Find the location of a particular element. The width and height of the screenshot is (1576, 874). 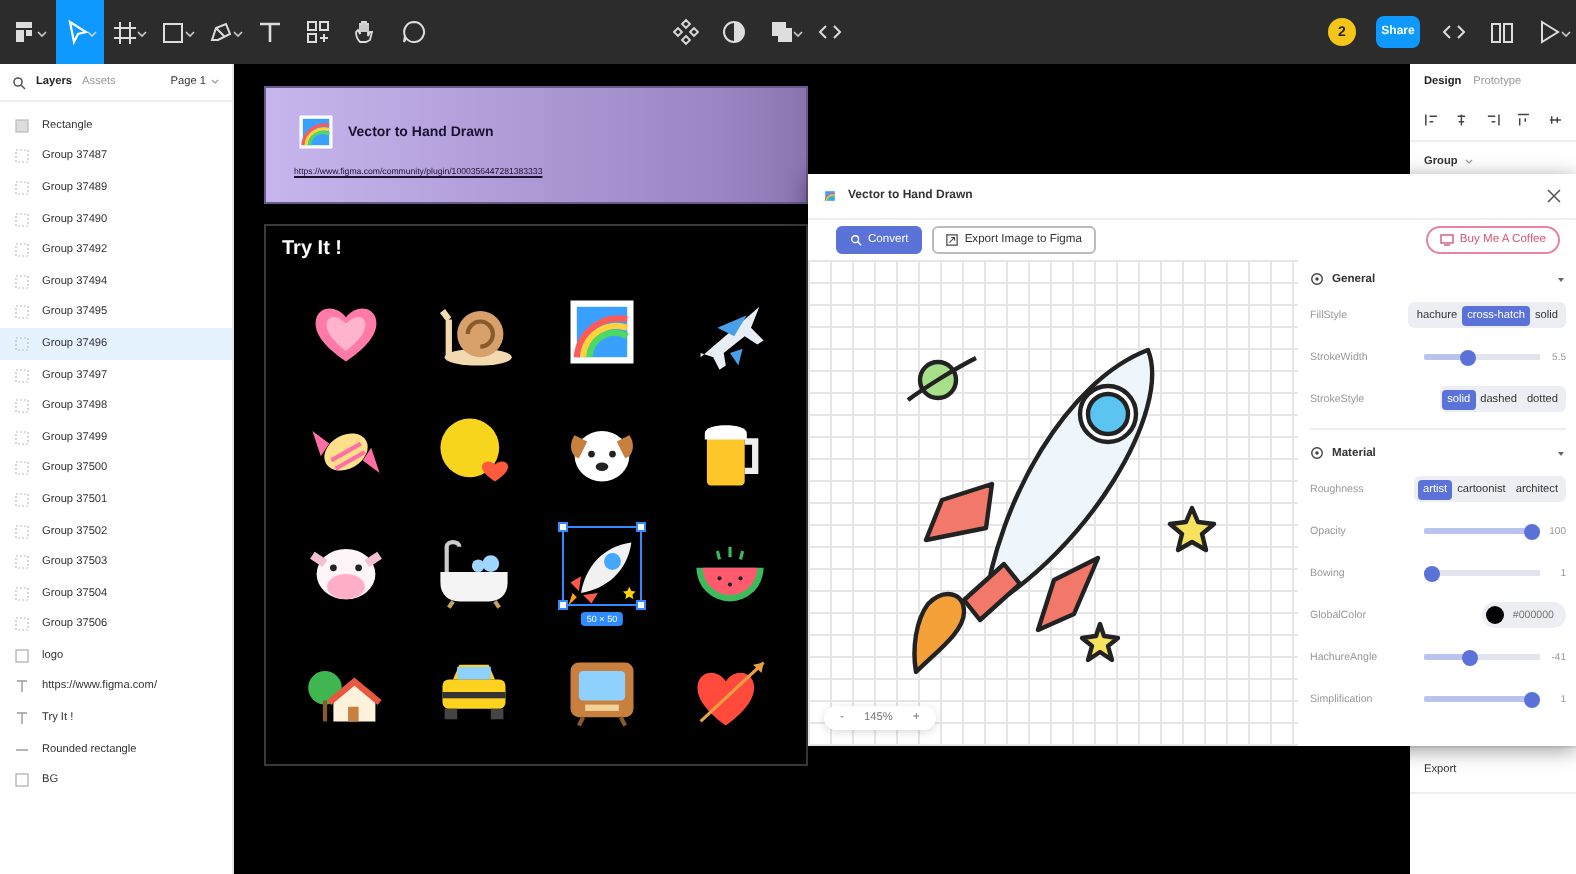

export-icon is located at coordinates (952, 240).